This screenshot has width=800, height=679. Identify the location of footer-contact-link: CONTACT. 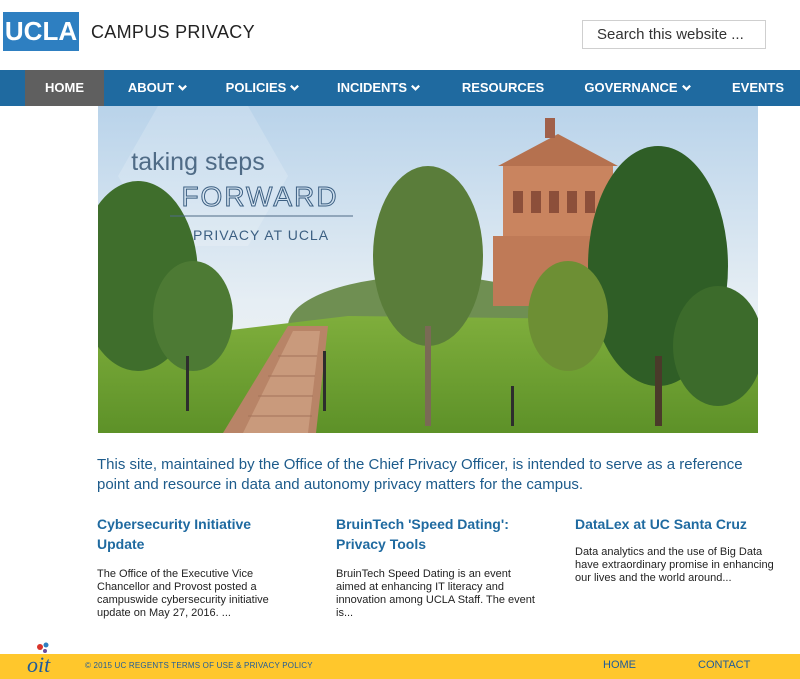
(724, 665).